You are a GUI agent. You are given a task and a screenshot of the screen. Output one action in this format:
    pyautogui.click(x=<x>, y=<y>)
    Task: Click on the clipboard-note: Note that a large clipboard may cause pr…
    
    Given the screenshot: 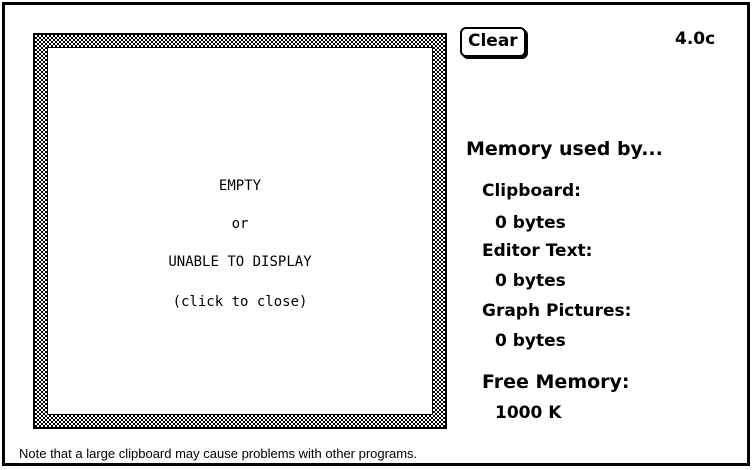 What is the action you would take?
    pyautogui.click(x=218, y=453)
    